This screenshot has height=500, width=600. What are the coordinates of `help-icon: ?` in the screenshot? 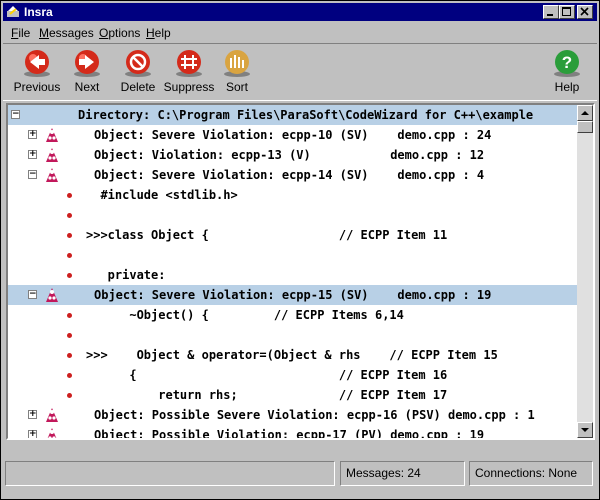 It's located at (567, 63).